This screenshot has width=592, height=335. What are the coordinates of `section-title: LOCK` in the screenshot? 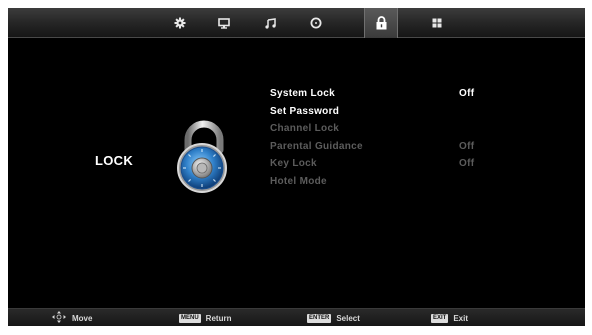 It's located at (114, 160).